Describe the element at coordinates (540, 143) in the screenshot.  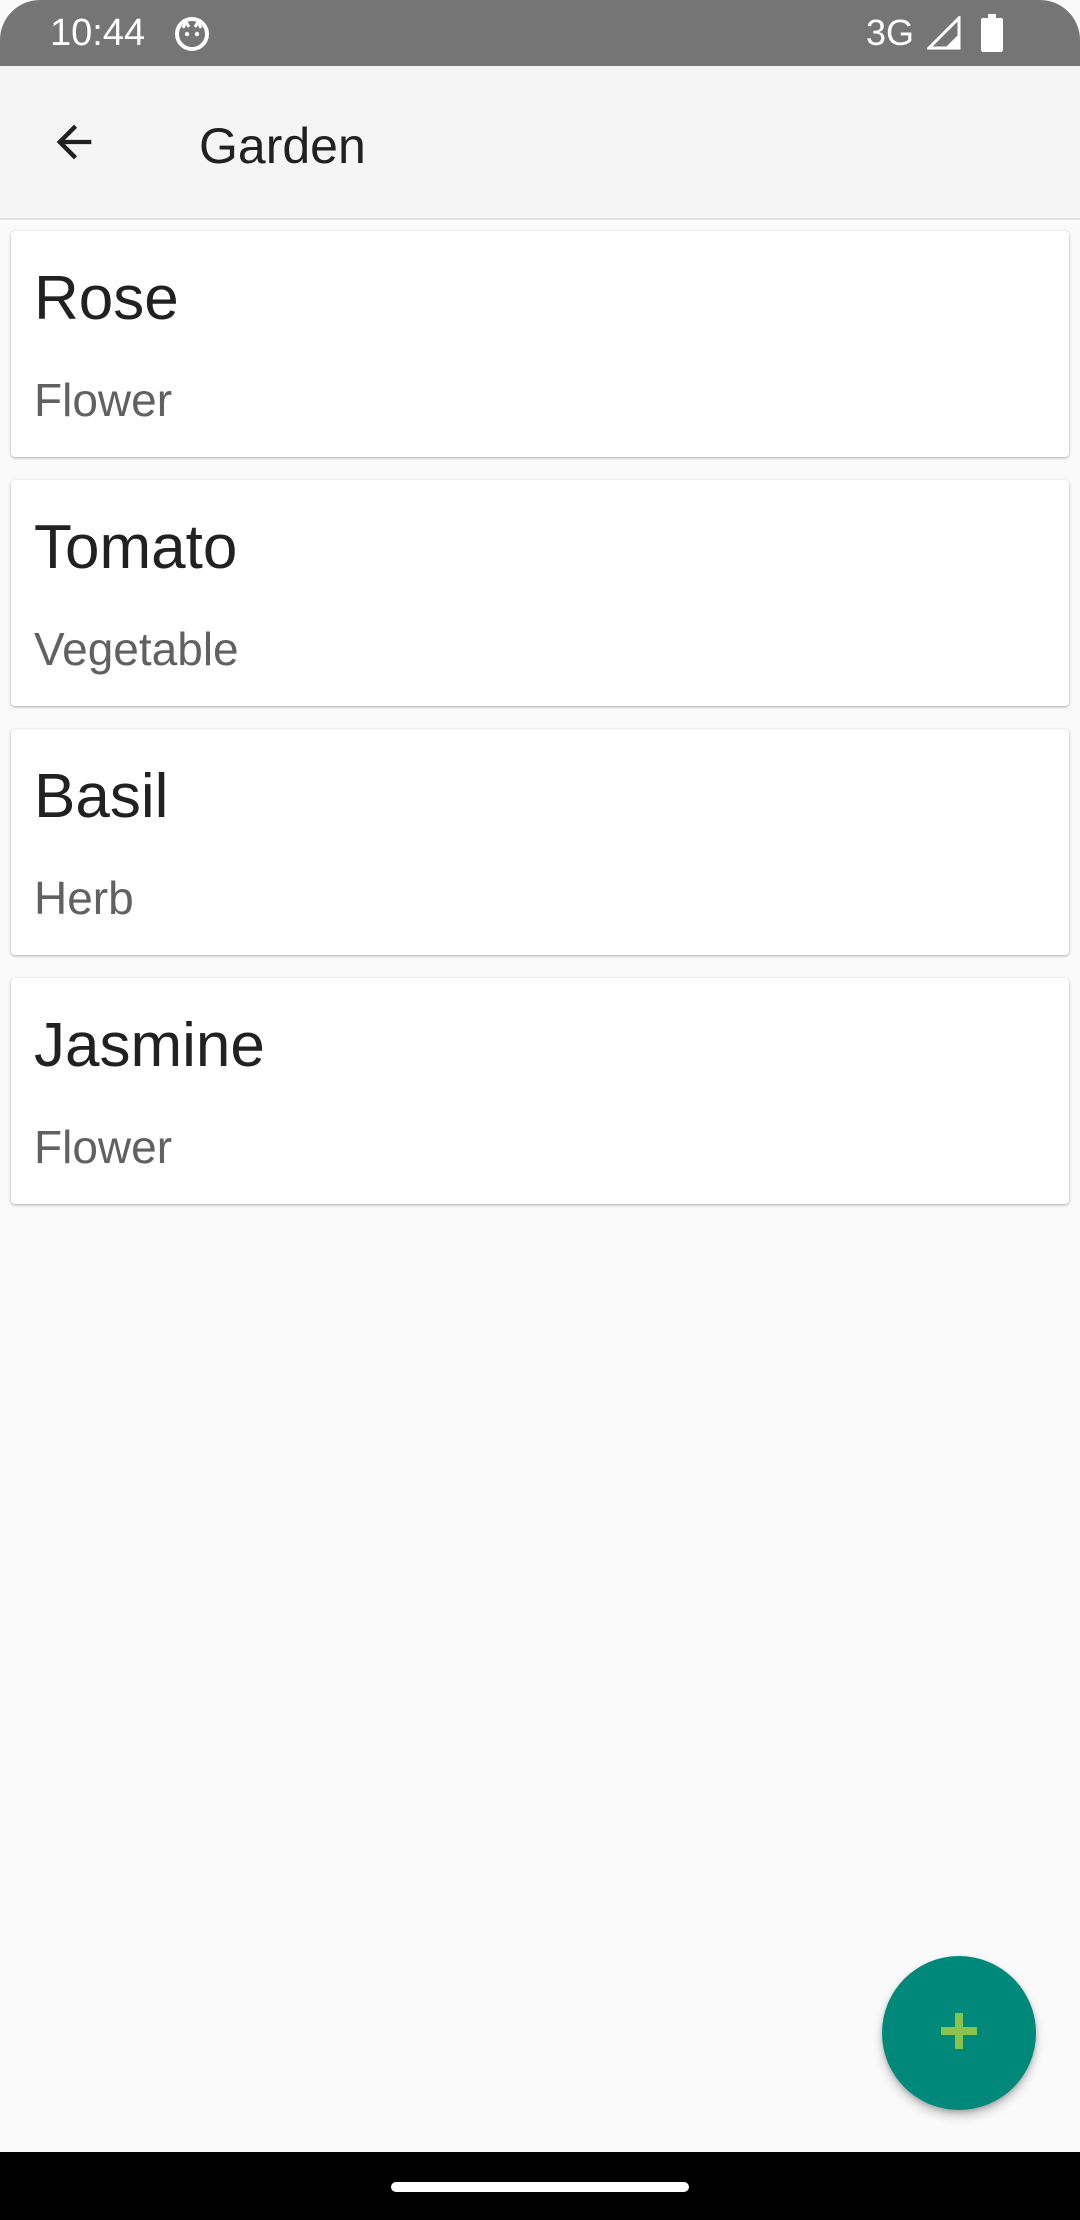
I see `app-bar: Garden` at that location.